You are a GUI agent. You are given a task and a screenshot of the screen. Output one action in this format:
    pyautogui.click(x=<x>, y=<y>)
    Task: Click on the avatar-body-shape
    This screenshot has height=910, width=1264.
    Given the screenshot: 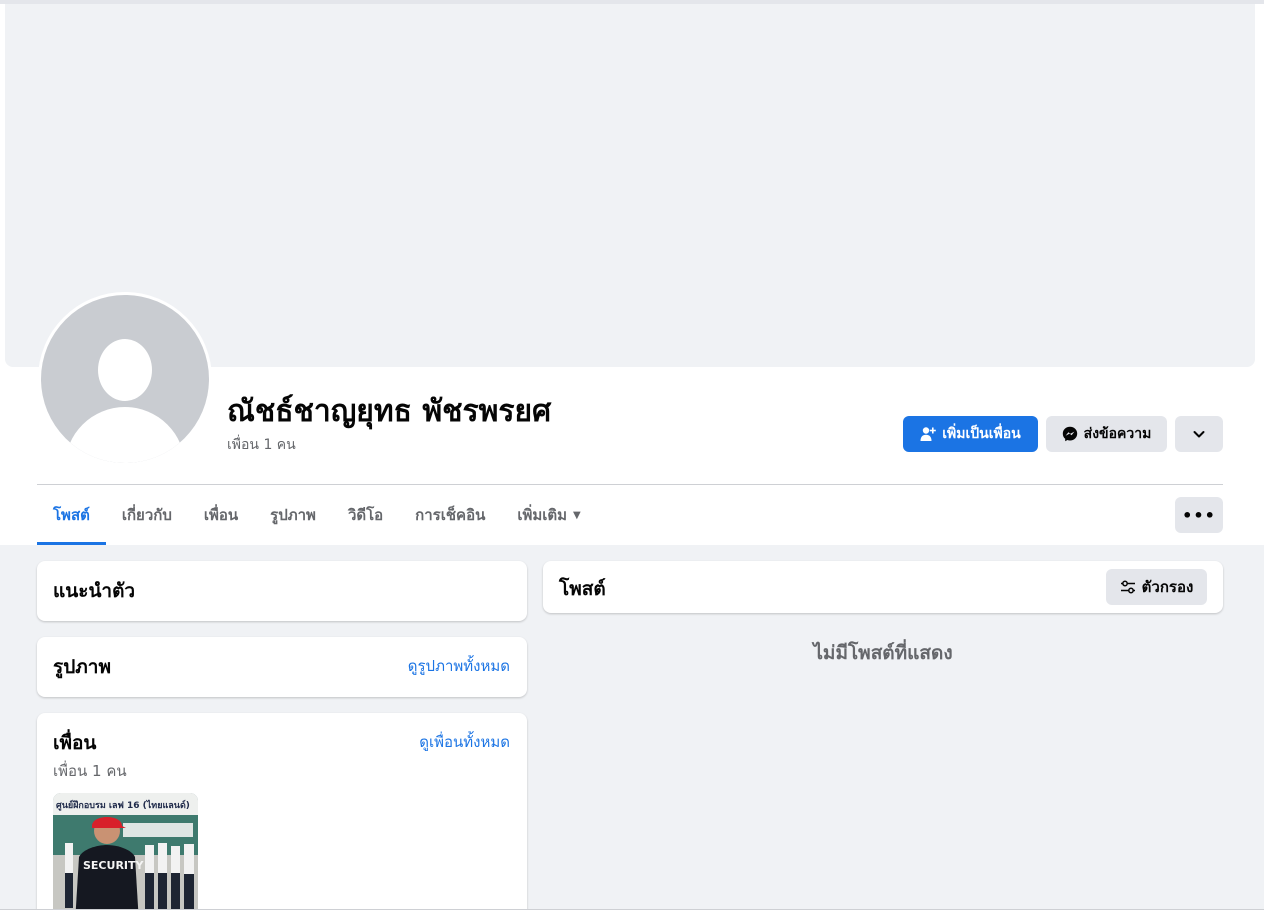 What is the action you would take?
    pyautogui.click(x=125, y=435)
    